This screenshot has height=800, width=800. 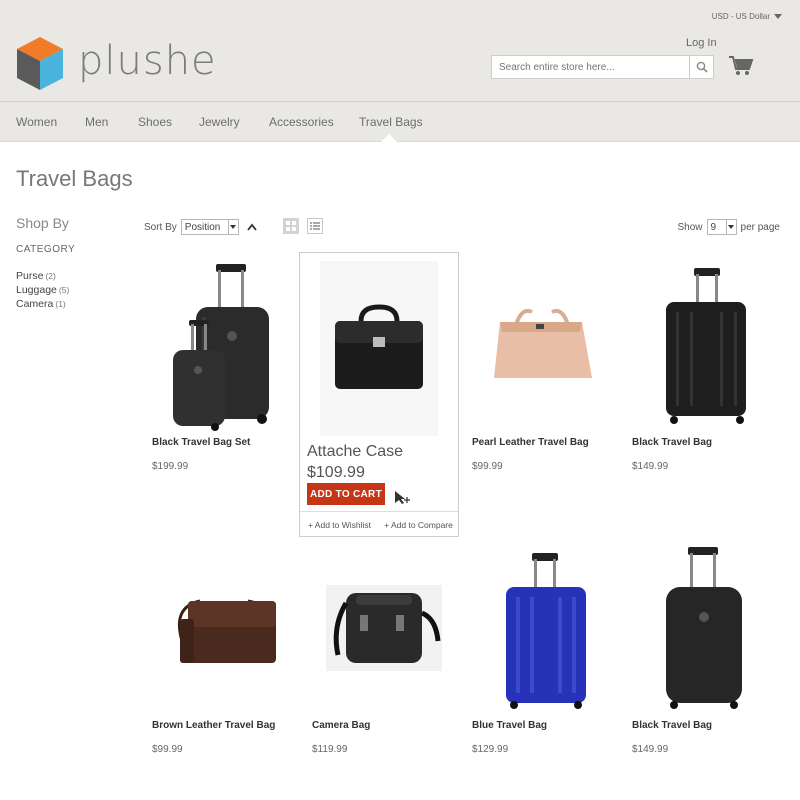 What do you see at coordinates (418, 525) in the screenshot?
I see `add-to-compare-link: + Add to Compare` at bounding box center [418, 525].